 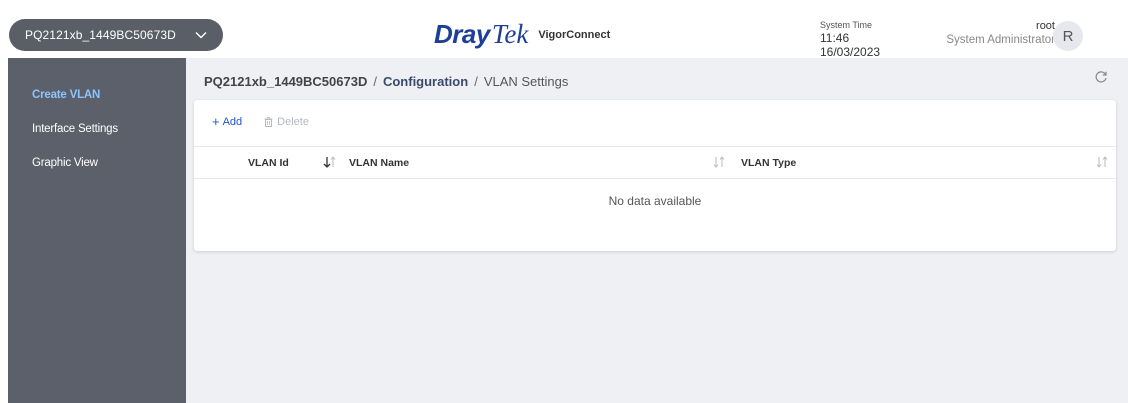 I want to click on add-button: + Add, so click(x=227, y=121).